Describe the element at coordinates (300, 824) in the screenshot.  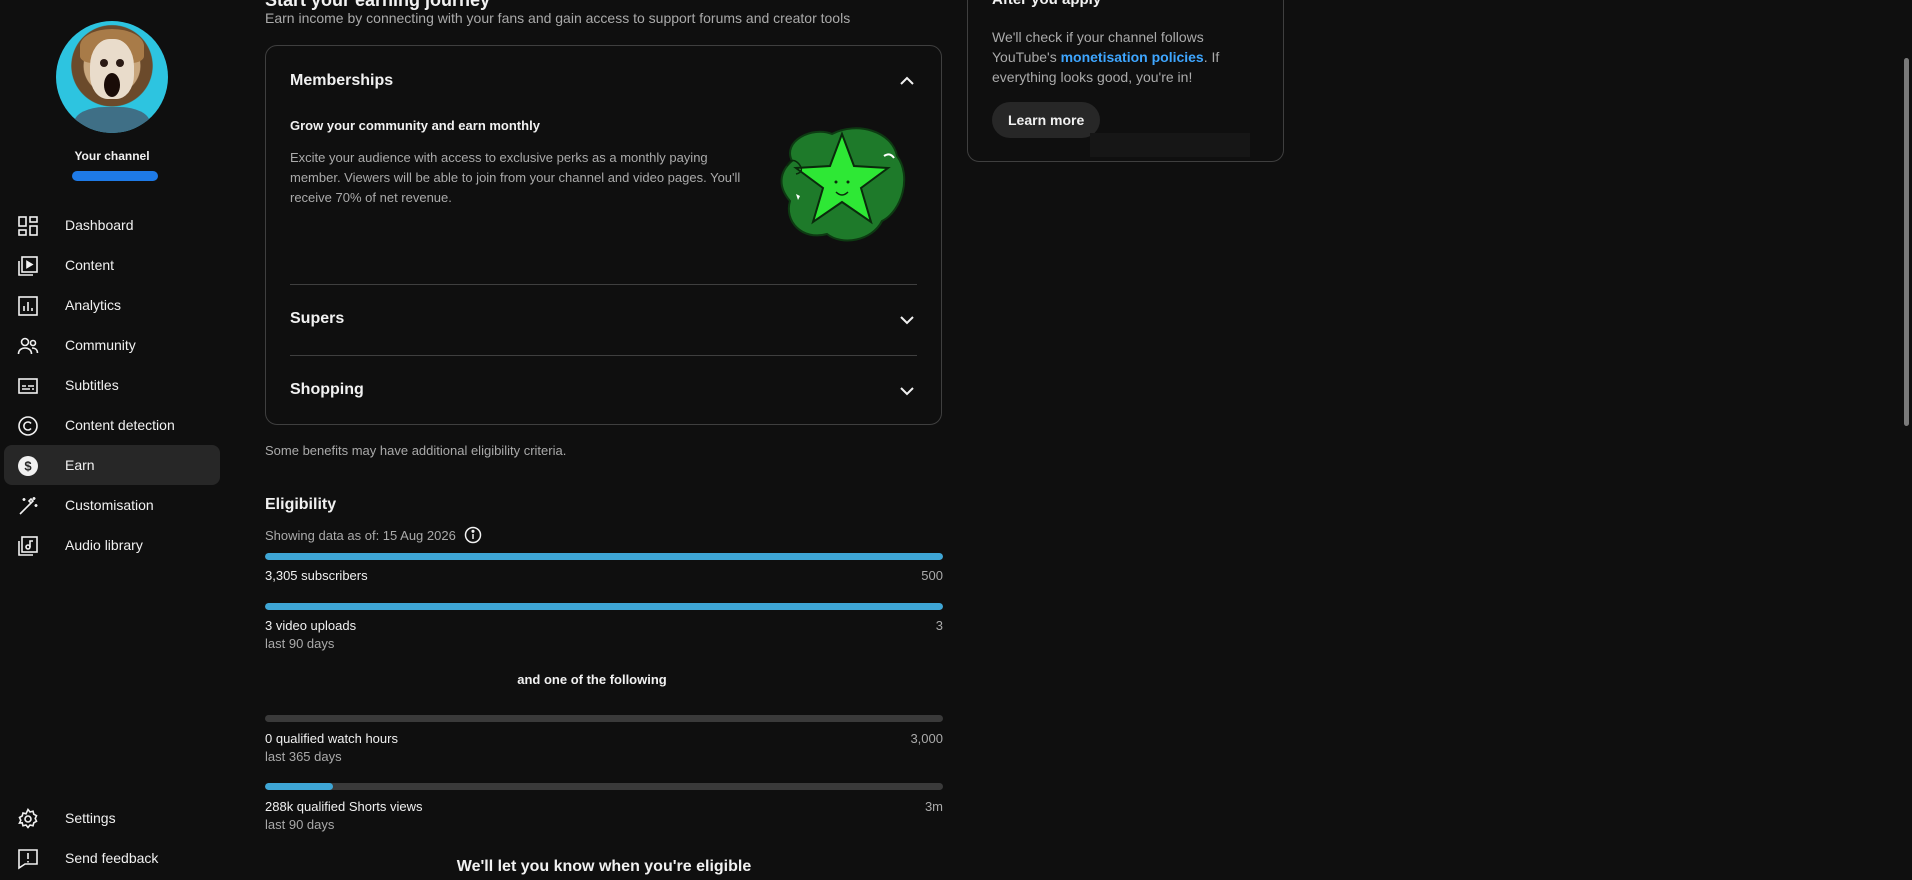
I see `shorts-views-period: last 90 days` at that location.